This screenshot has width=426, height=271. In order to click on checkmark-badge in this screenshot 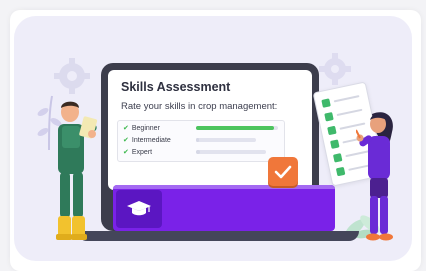, I will do `click(283, 171)`.